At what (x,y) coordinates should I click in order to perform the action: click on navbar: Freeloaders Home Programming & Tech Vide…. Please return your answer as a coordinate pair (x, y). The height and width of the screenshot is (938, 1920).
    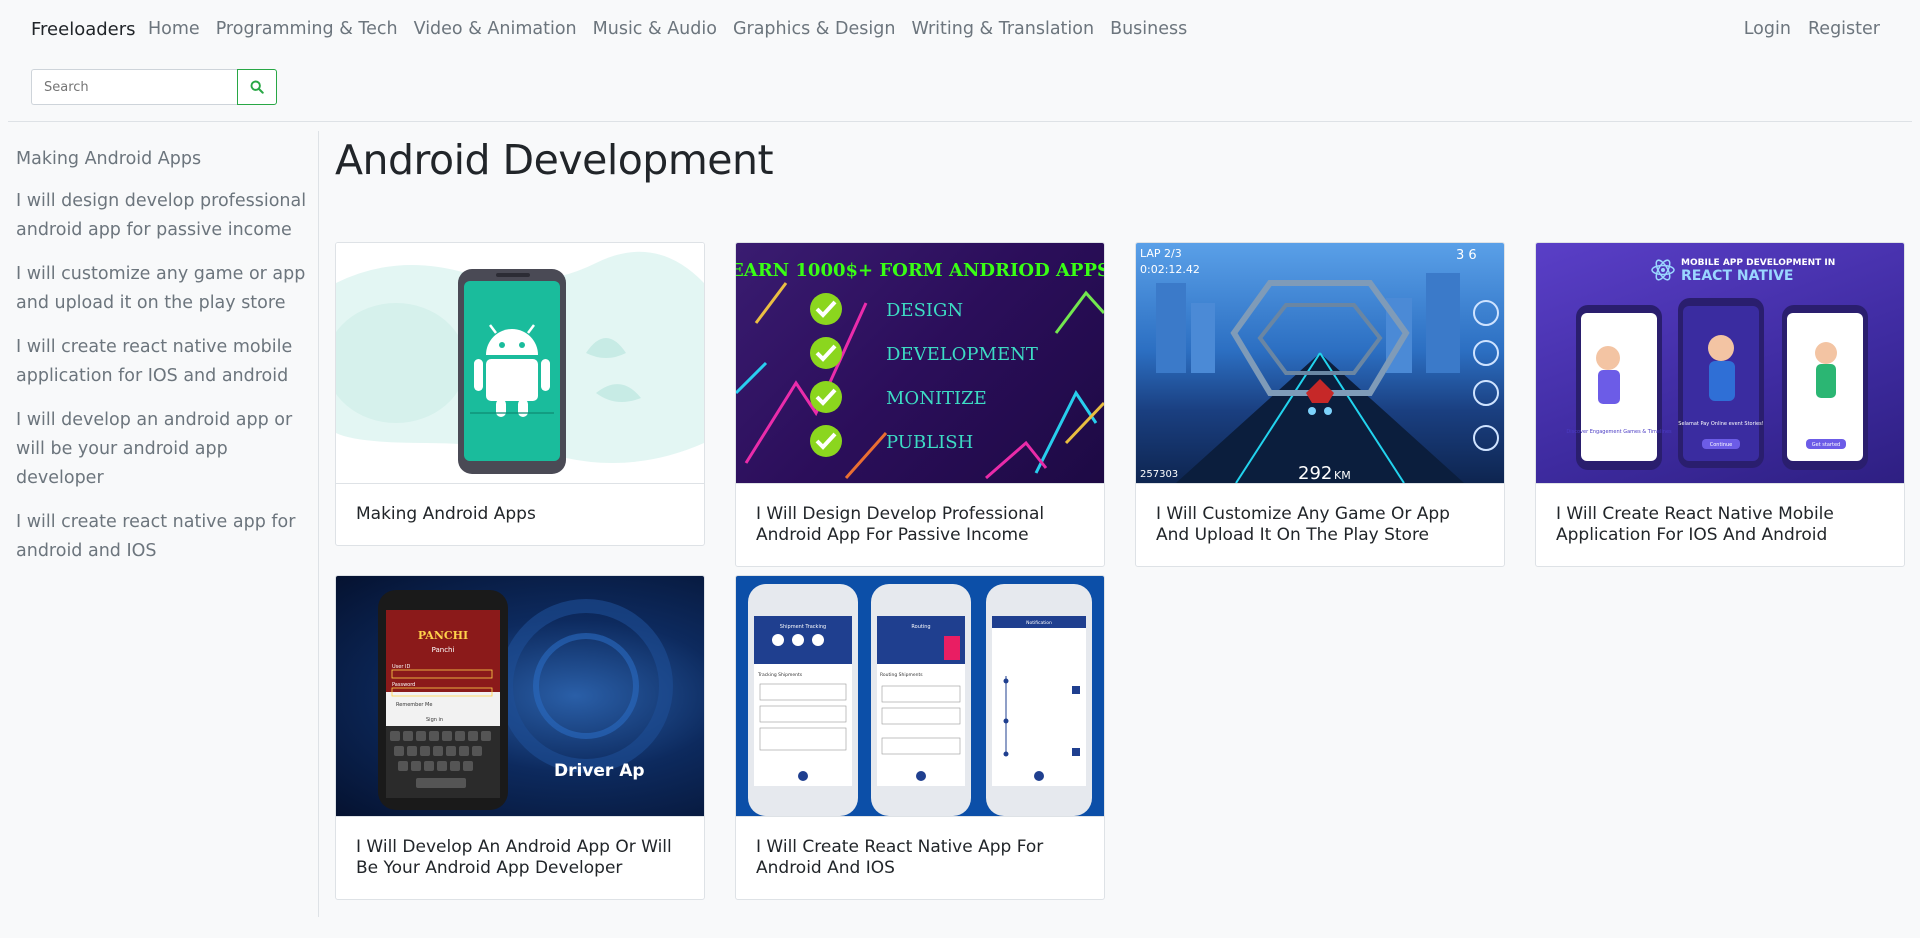
    Looking at the image, I should click on (960, 30).